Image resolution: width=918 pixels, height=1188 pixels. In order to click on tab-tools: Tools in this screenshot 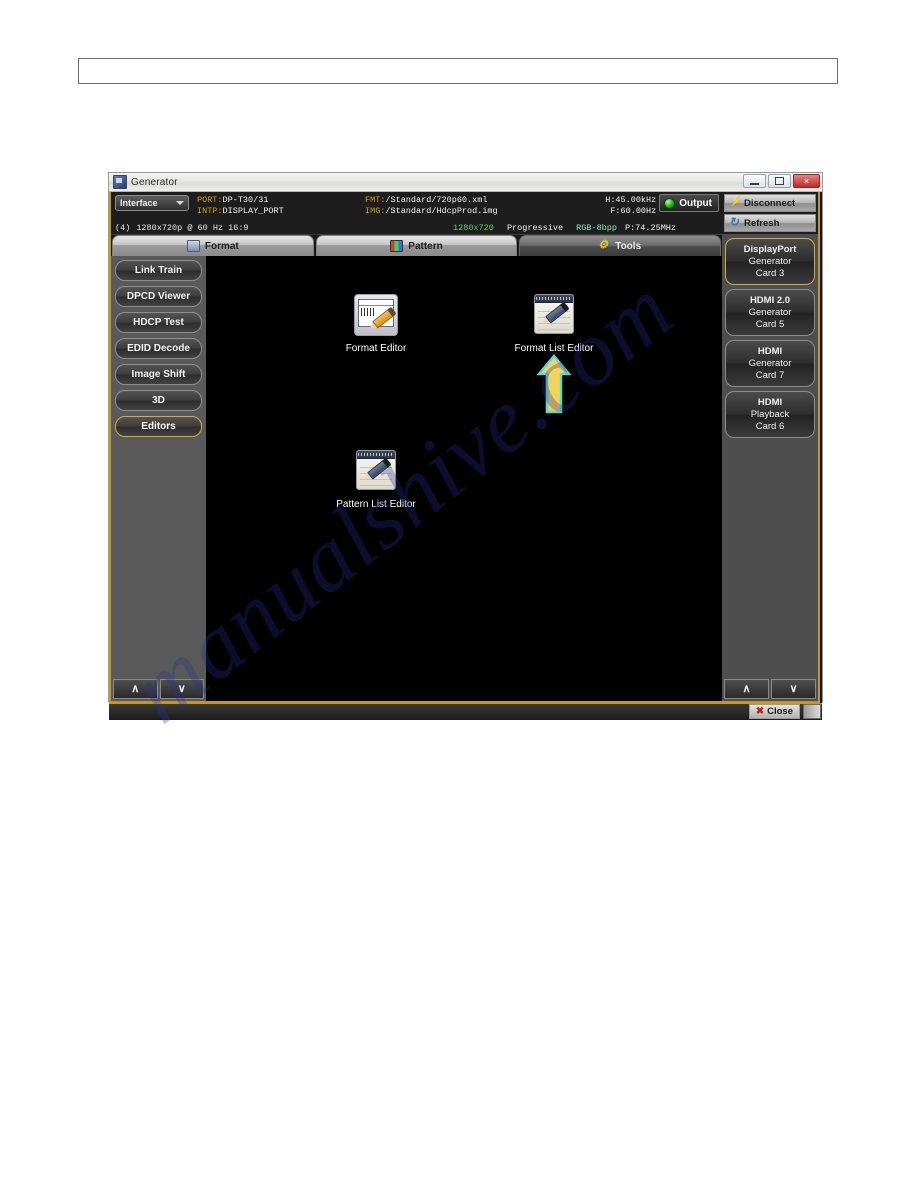, I will do `click(620, 245)`.